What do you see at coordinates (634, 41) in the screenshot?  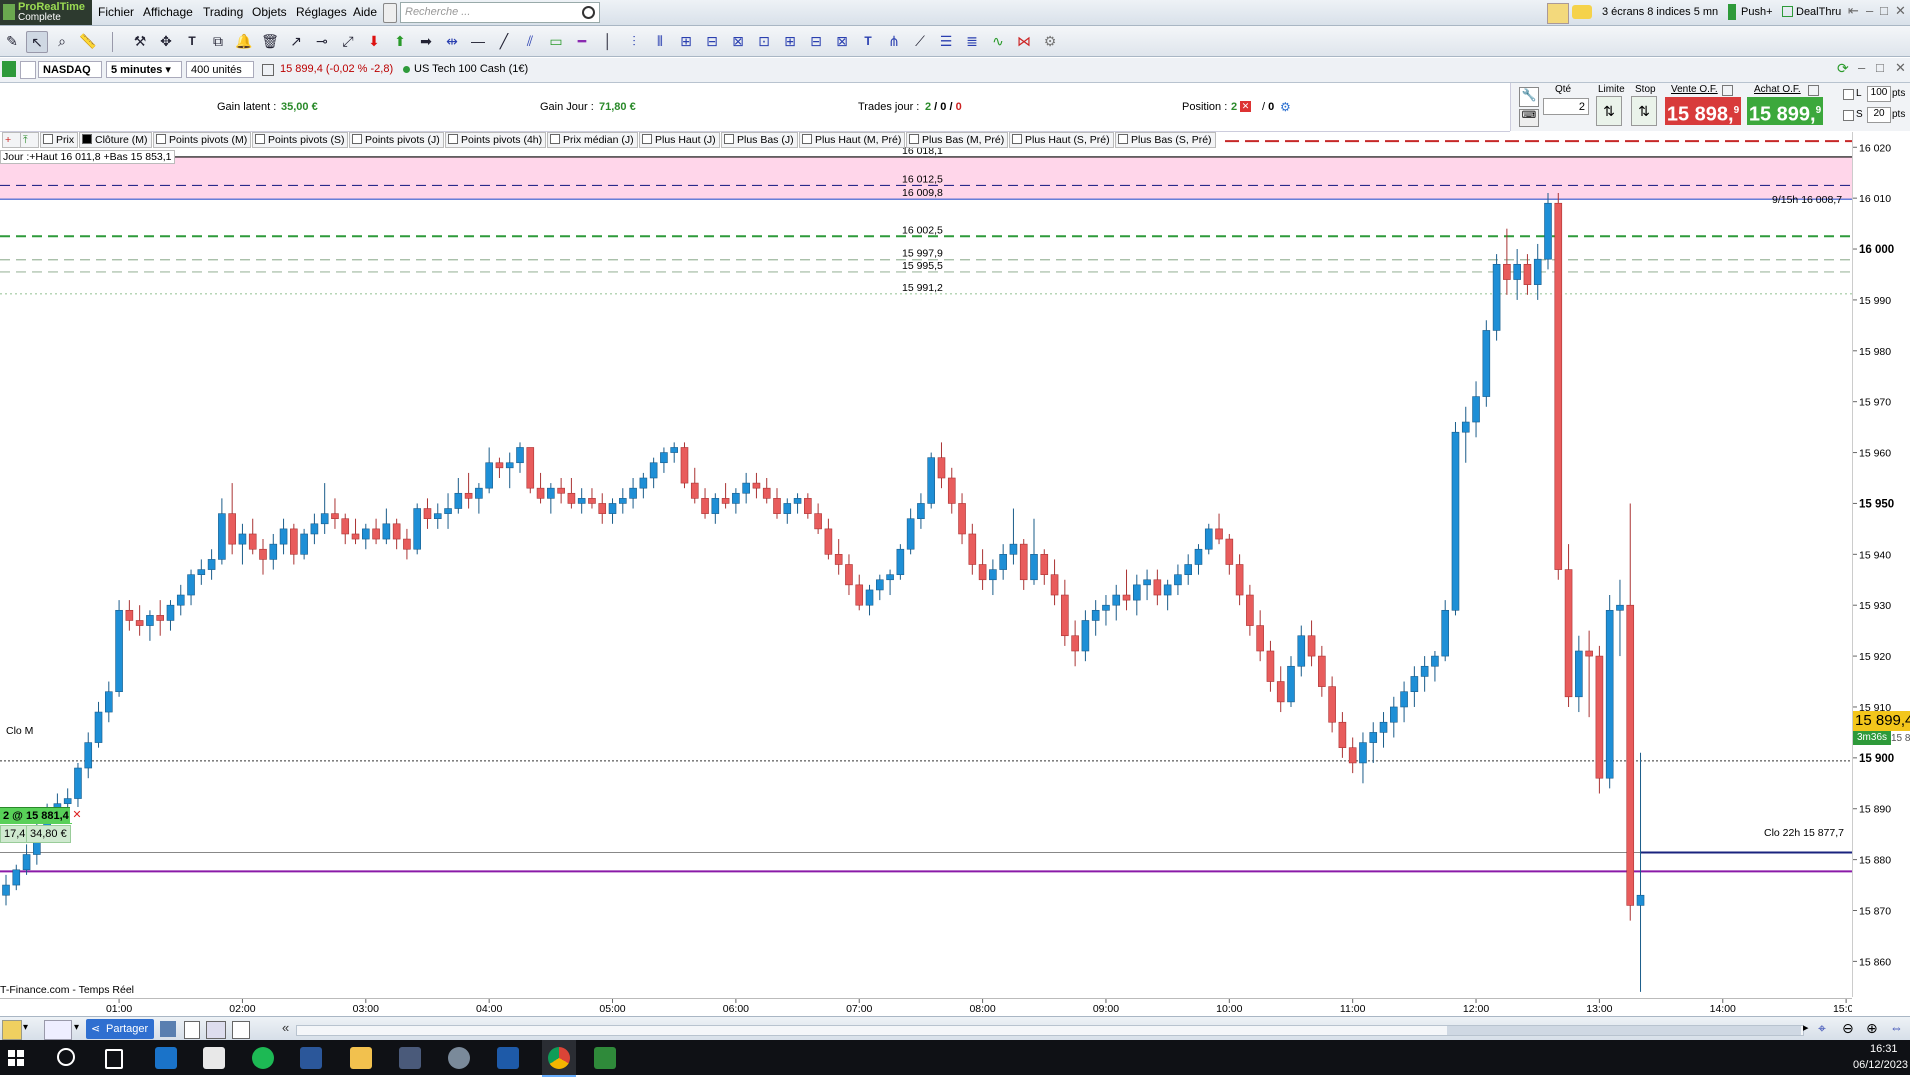 I see `fibo-icon: ⫶` at bounding box center [634, 41].